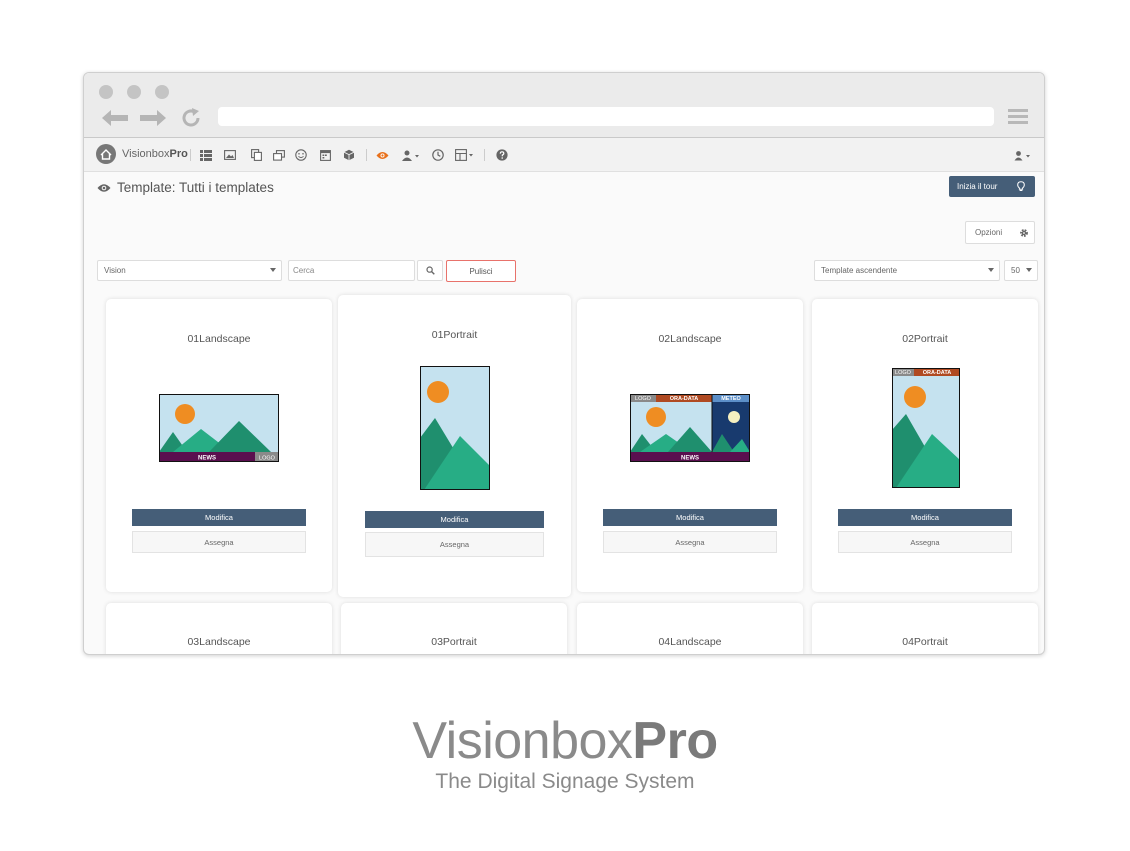 Image resolution: width=1130 pixels, height=851 pixels. I want to click on template-card-title: 01Landscape, so click(219, 339).